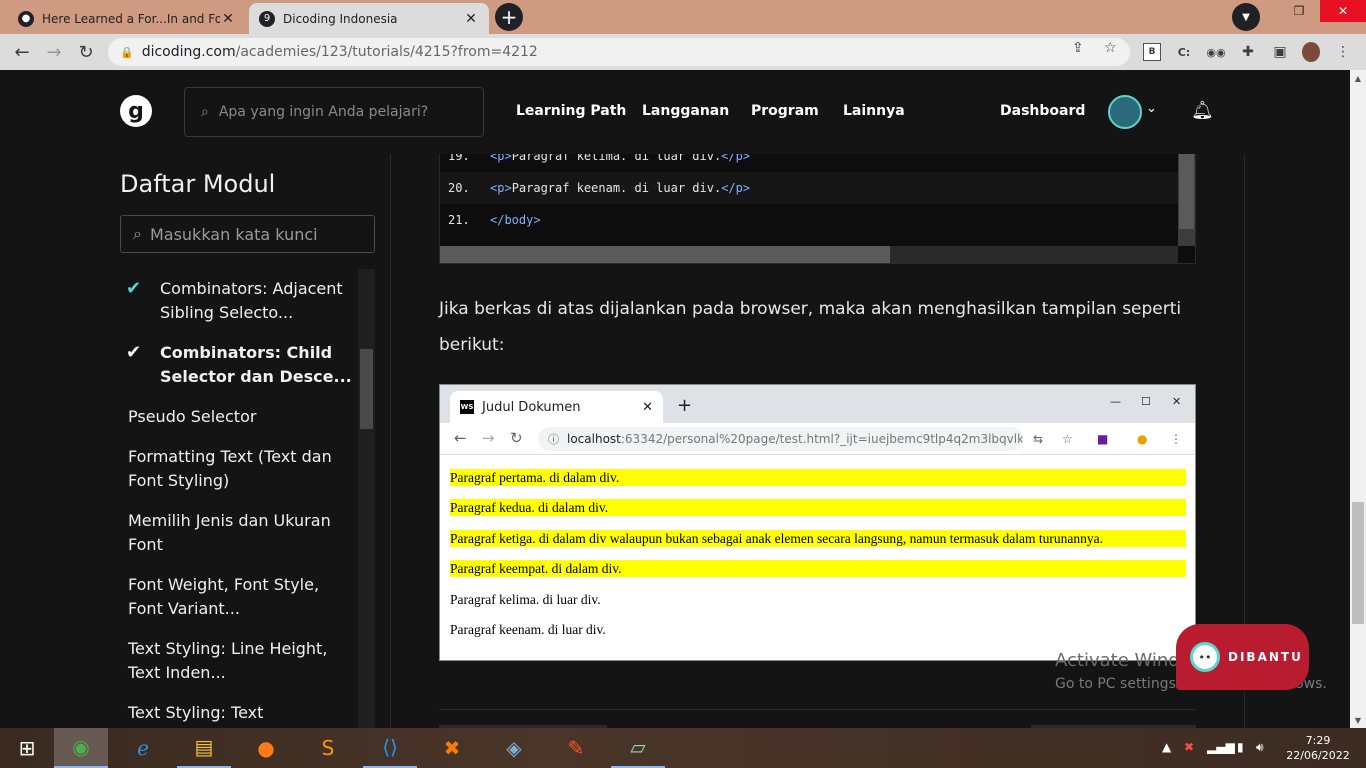  What do you see at coordinates (192, 416) in the screenshot?
I see `module-item-label: Pseudo Selector` at bounding box center [192, 416].